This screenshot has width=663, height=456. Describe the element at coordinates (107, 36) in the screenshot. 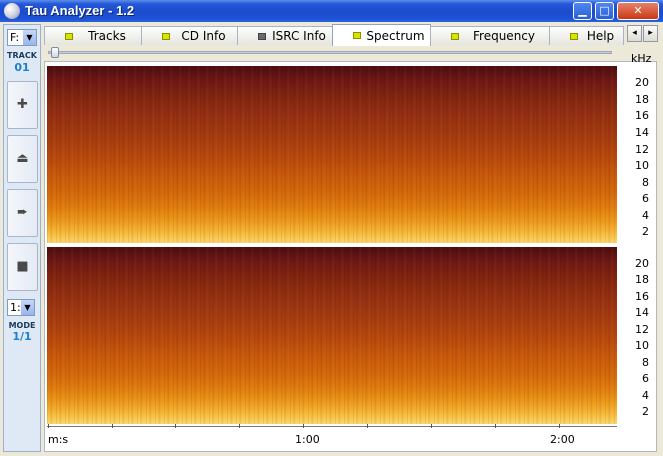

I see `tab-label: Tracks` at that location.